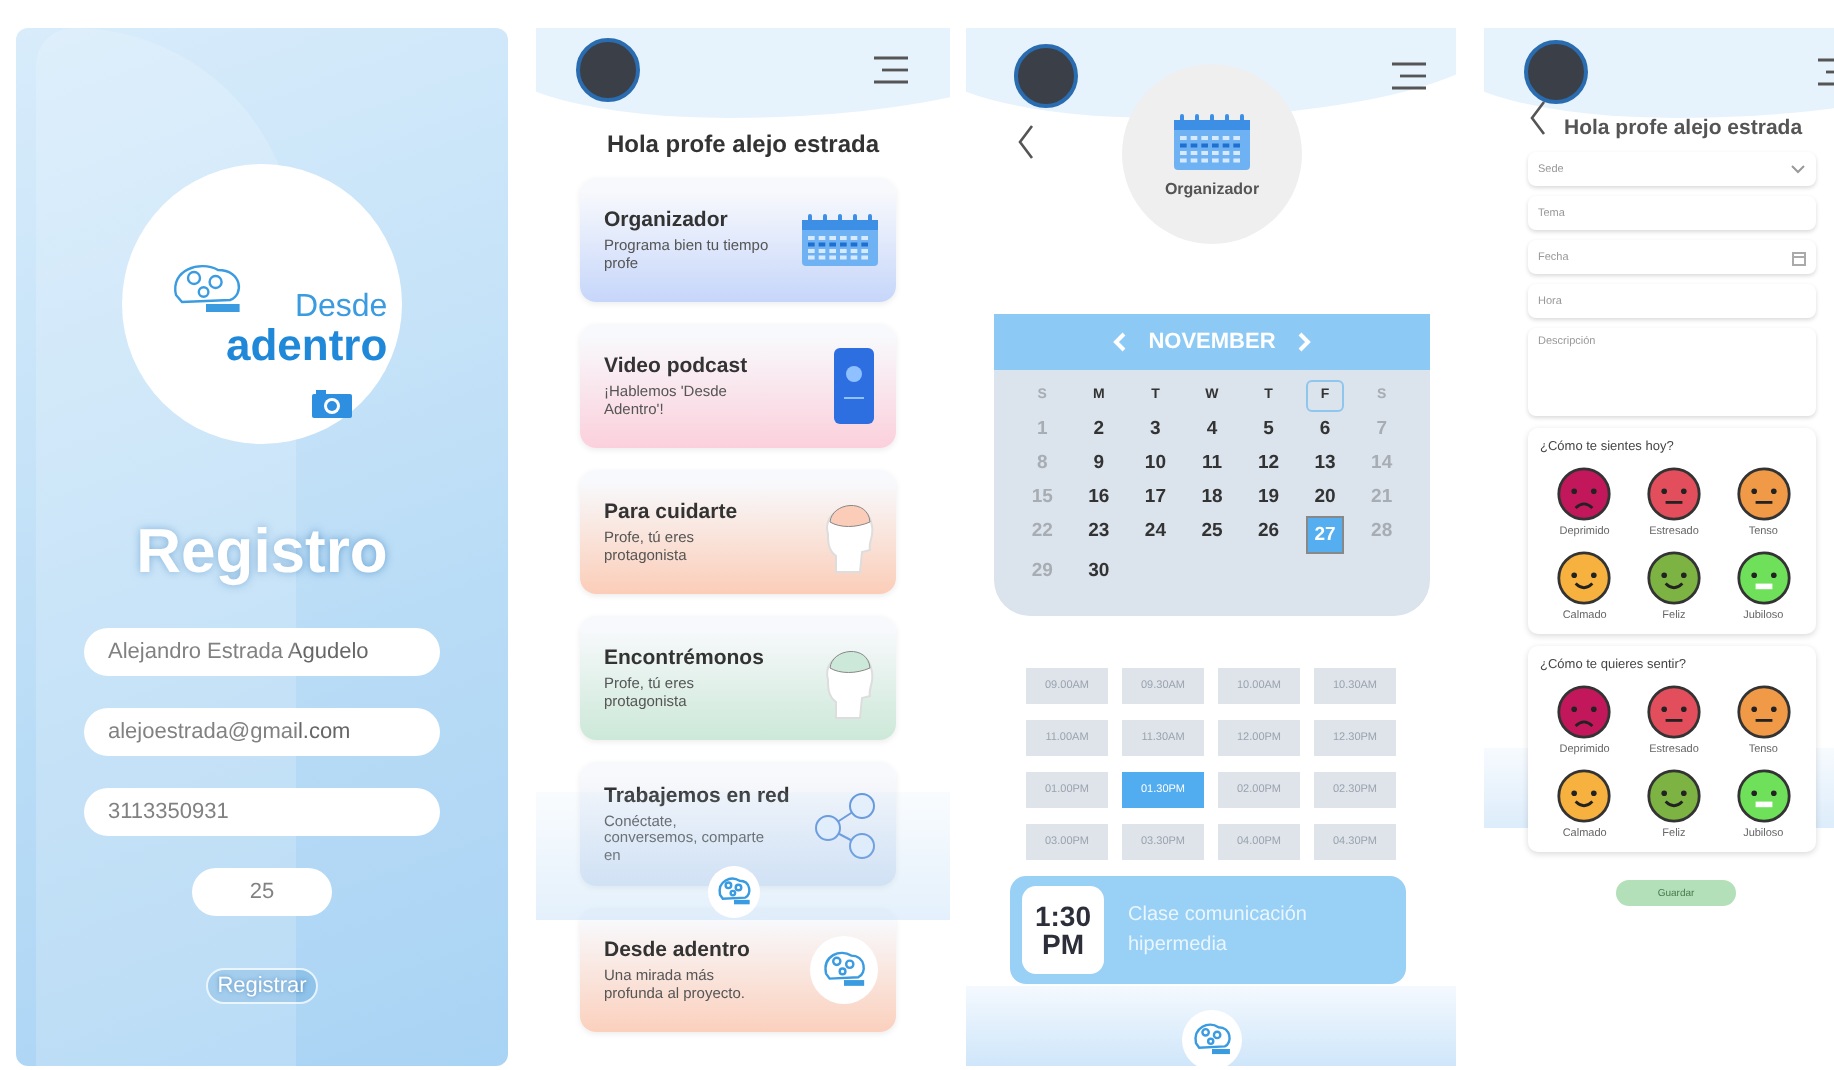 This screenshot has width=1834, height=1070. Describe the element at coordinates (1325, 498) in the screenshot. I see `calendar-day: 20` at that location.